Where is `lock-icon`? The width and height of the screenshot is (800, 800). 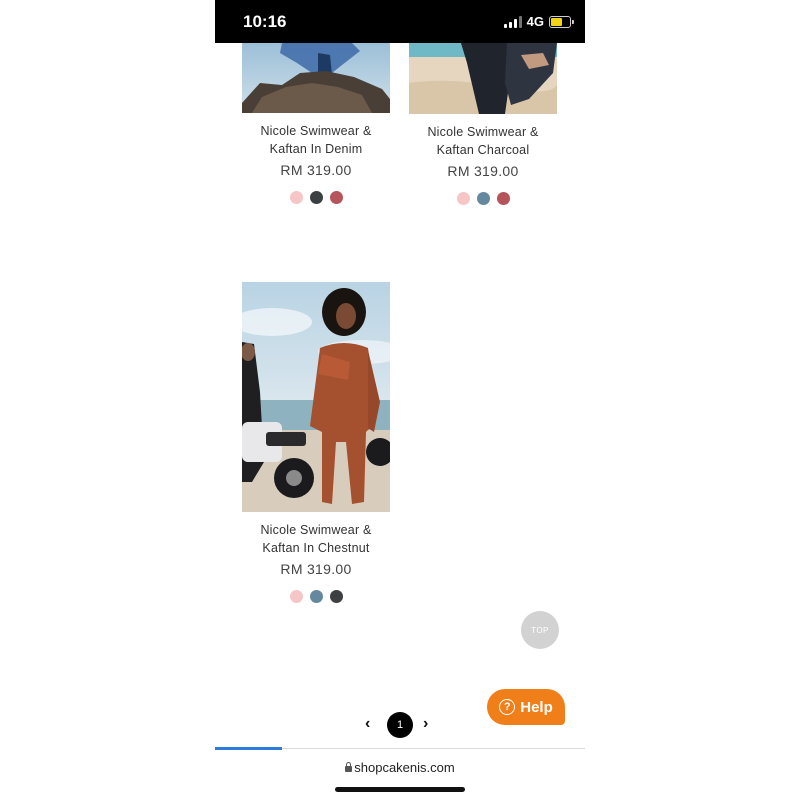
lock-icon is located at coordinates (349, 767).